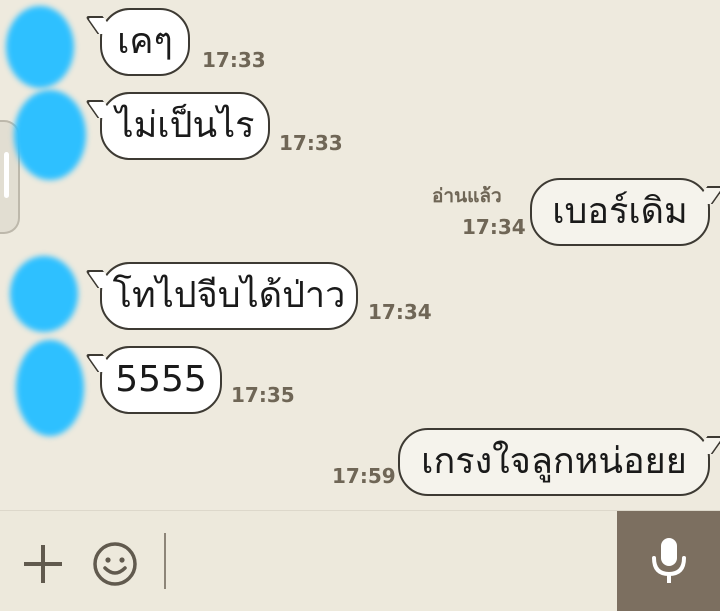 Image resolution: width=720 pixels, height=611 pixels. Describe the element at coordinates (185, 125) in the screenshot. I see `message-text: ไม่เป็นไร` at that location.